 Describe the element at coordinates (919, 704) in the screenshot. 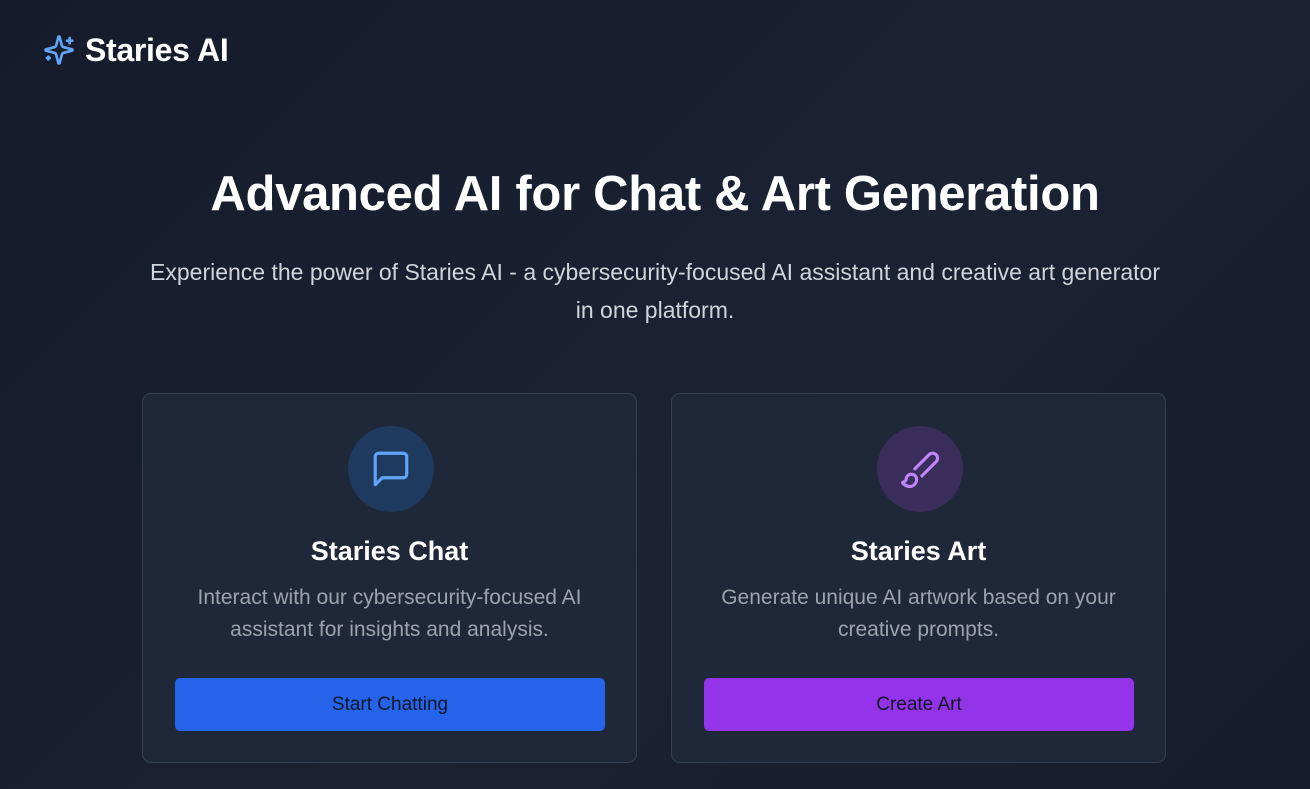

I see `create-art-button: Create Art` at that location.